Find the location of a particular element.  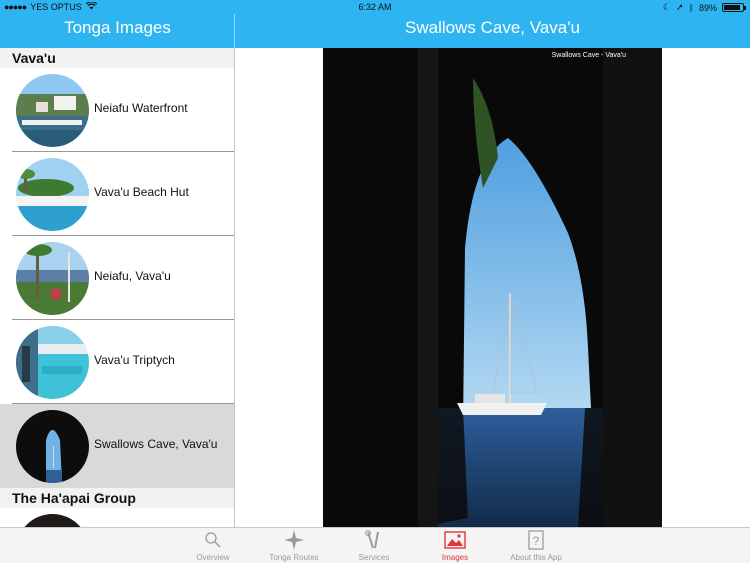

section-header-haapai: The Ha'apai Group is located at coordinates (117, 498).